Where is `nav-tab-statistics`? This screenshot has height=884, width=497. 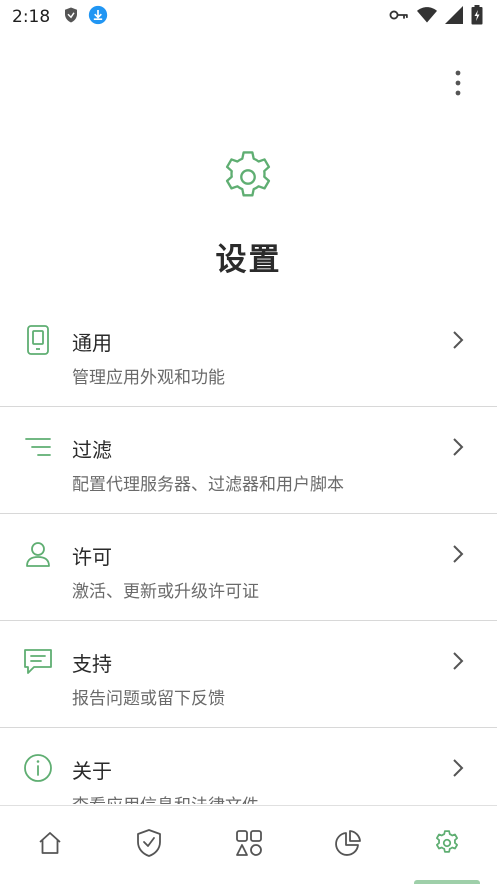 nav-tab-statistics is located at coordinates (347, 845).